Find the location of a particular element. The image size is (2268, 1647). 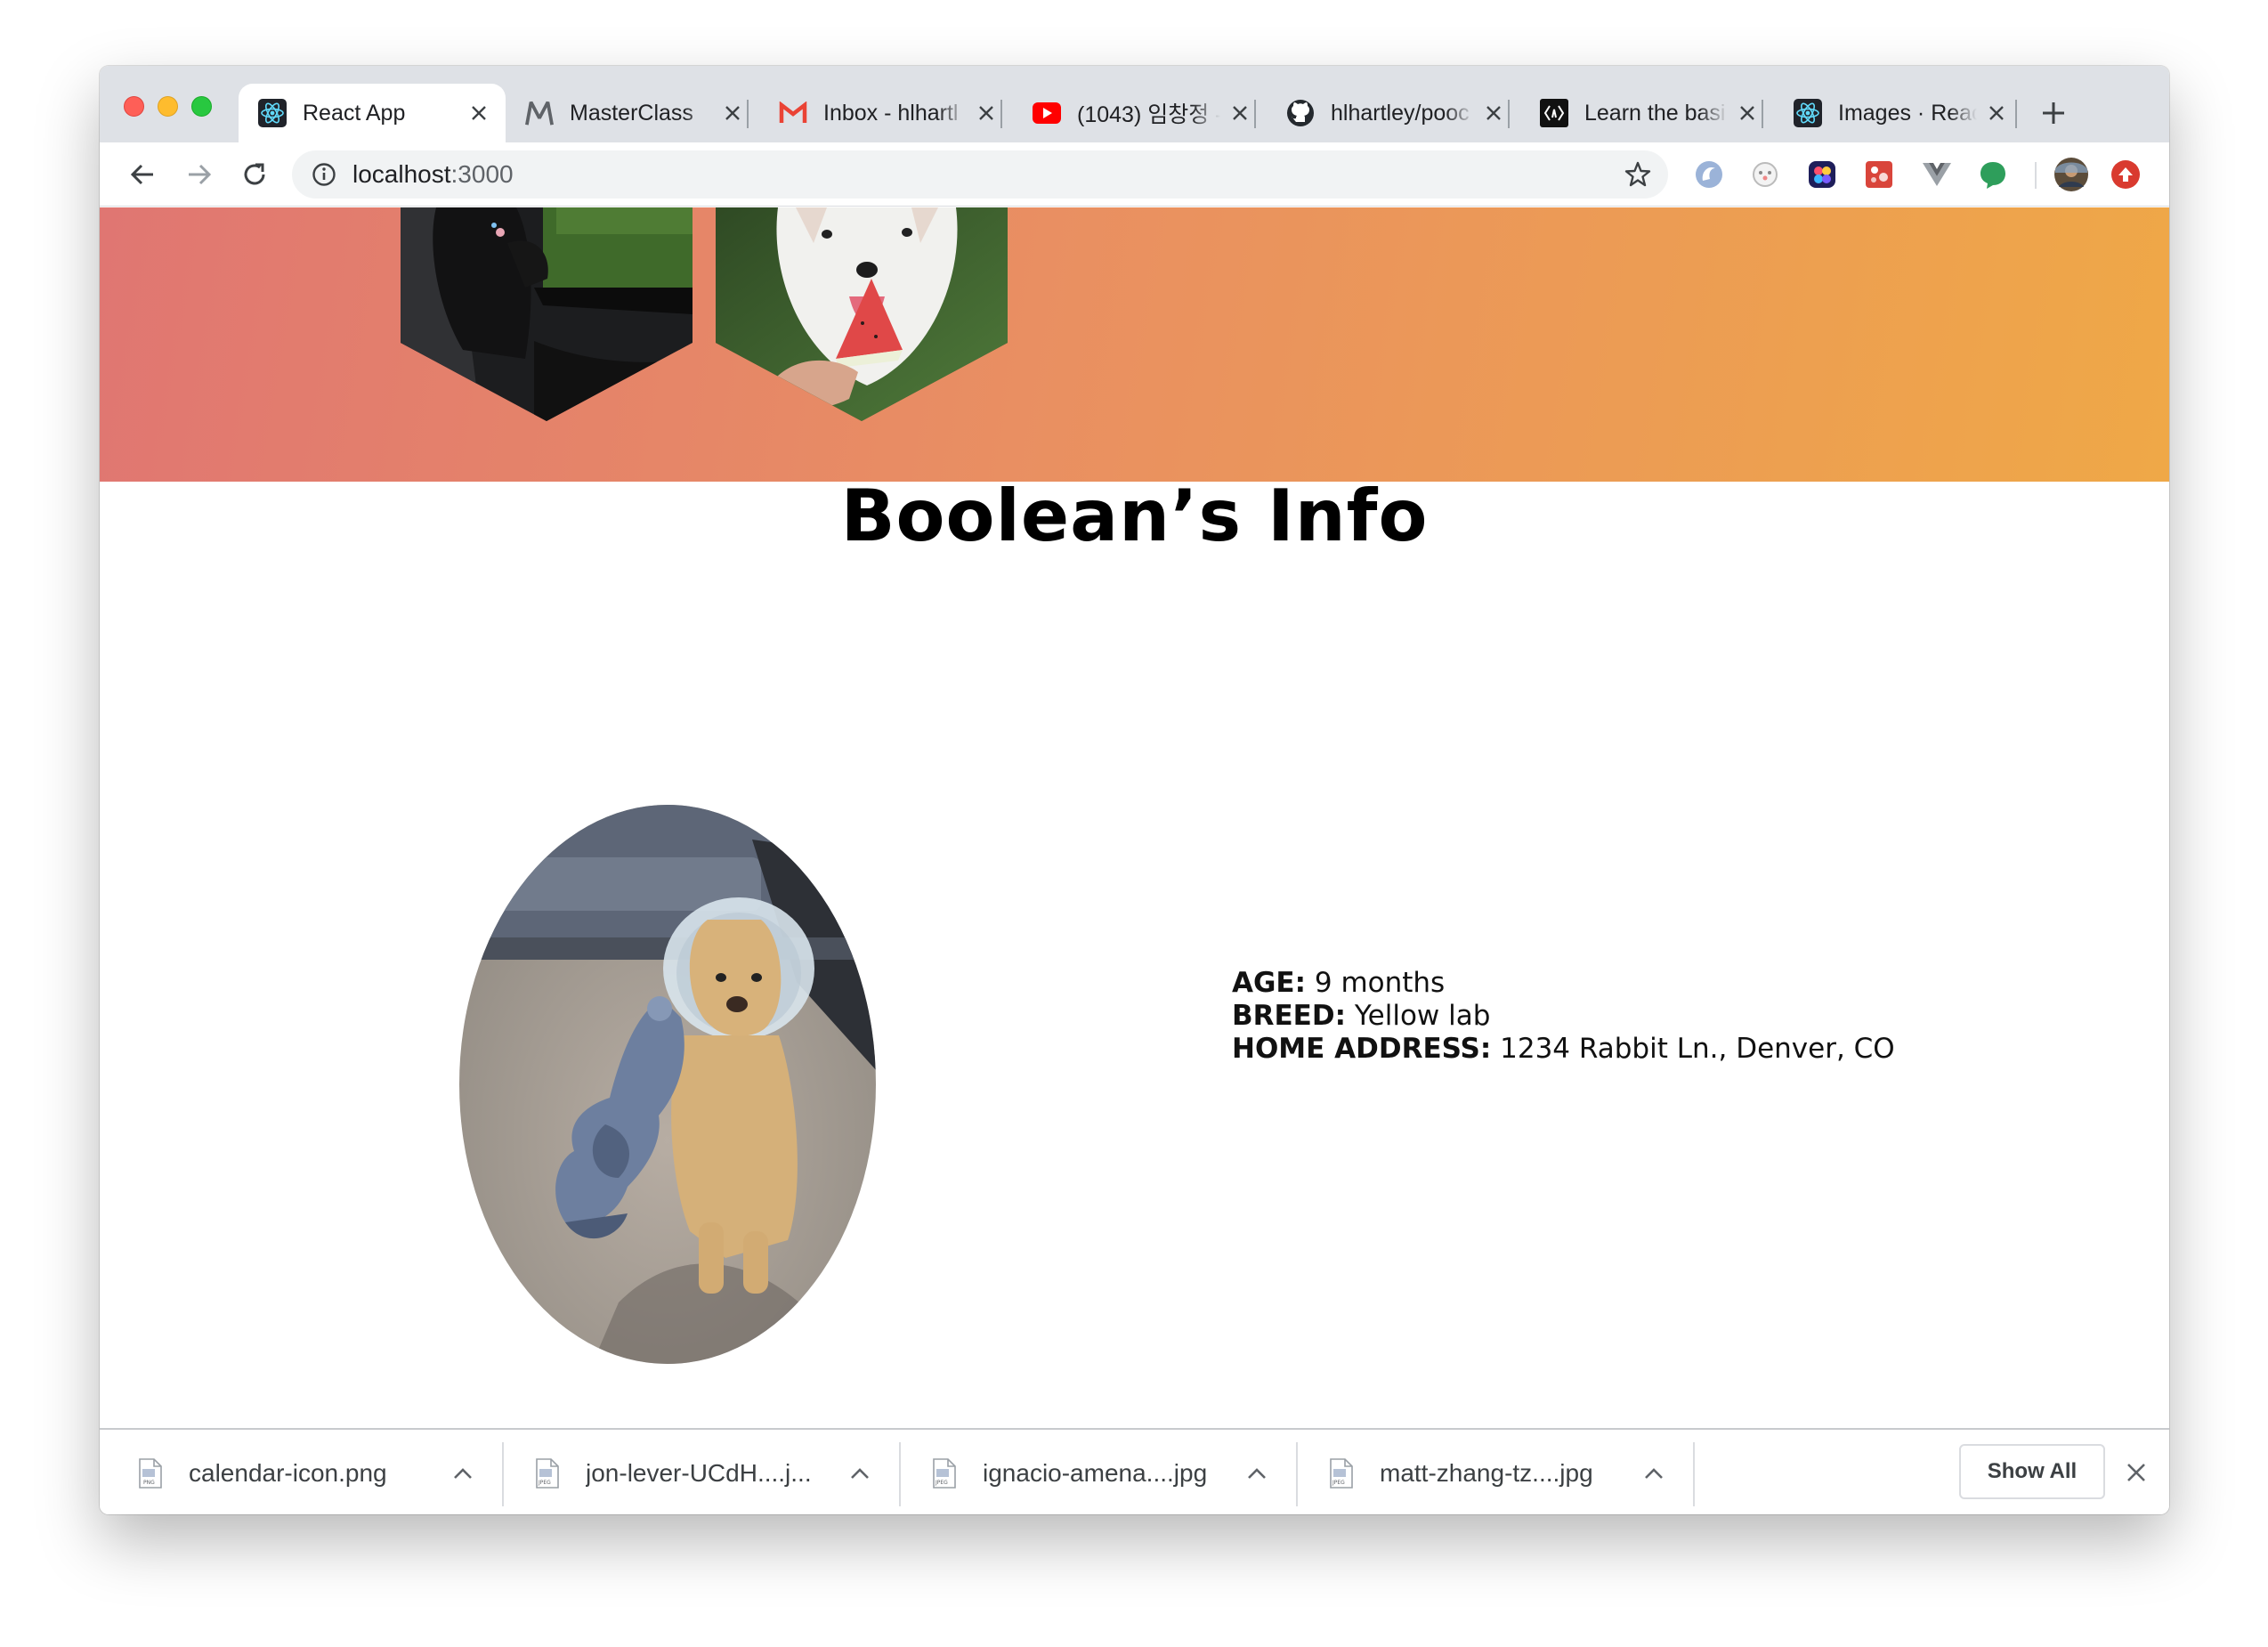

svg-text: PNG is located at coordinates (149, 1483).